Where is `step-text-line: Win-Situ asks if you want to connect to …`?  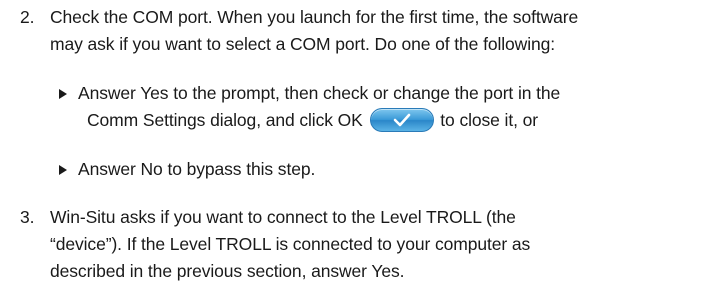 step-text-line: Win-Situ asks if you want to connect to … is located at coordinates (283, 217).